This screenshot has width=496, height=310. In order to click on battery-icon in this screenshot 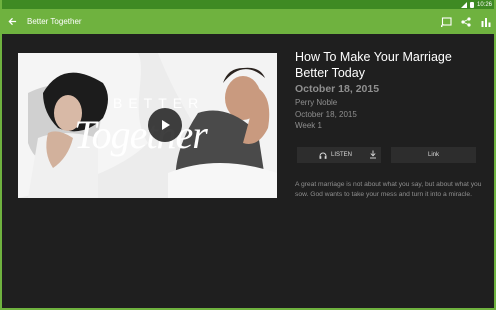, I will do `click(471, 4)`.